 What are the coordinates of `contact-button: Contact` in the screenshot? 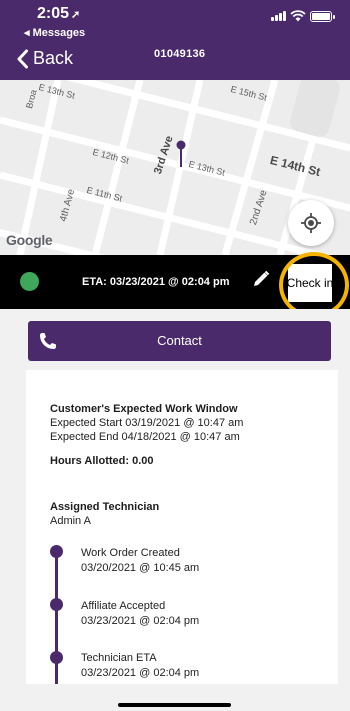 It's located at (179, 341).